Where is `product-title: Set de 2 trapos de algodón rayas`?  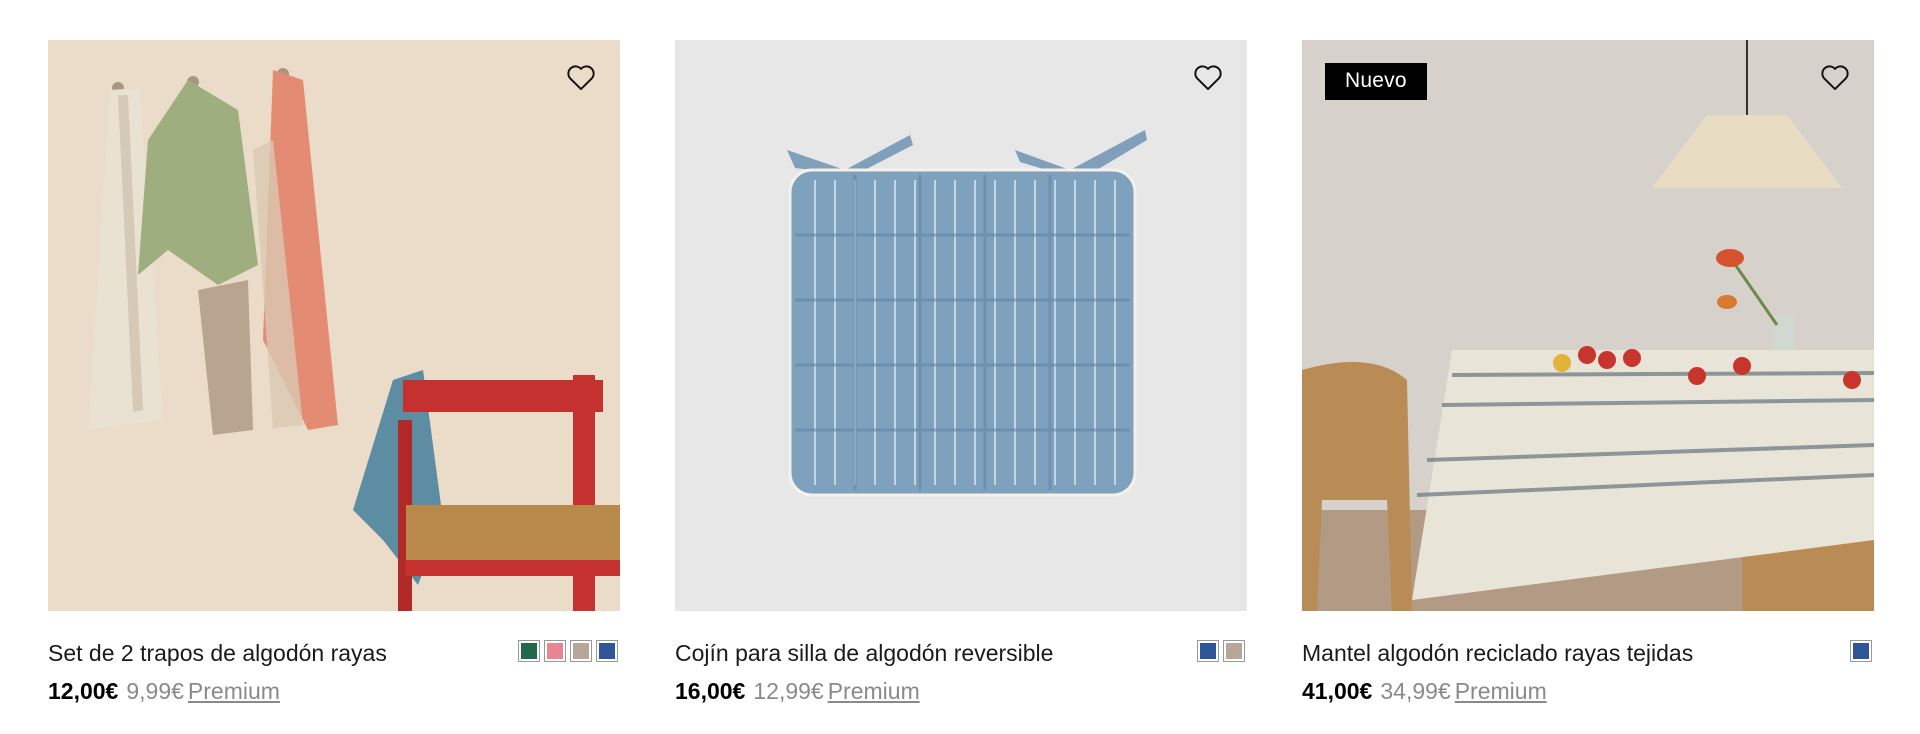 product-title: Set de 2 trapos de algodón rayas is located at coordinates (217, 653).